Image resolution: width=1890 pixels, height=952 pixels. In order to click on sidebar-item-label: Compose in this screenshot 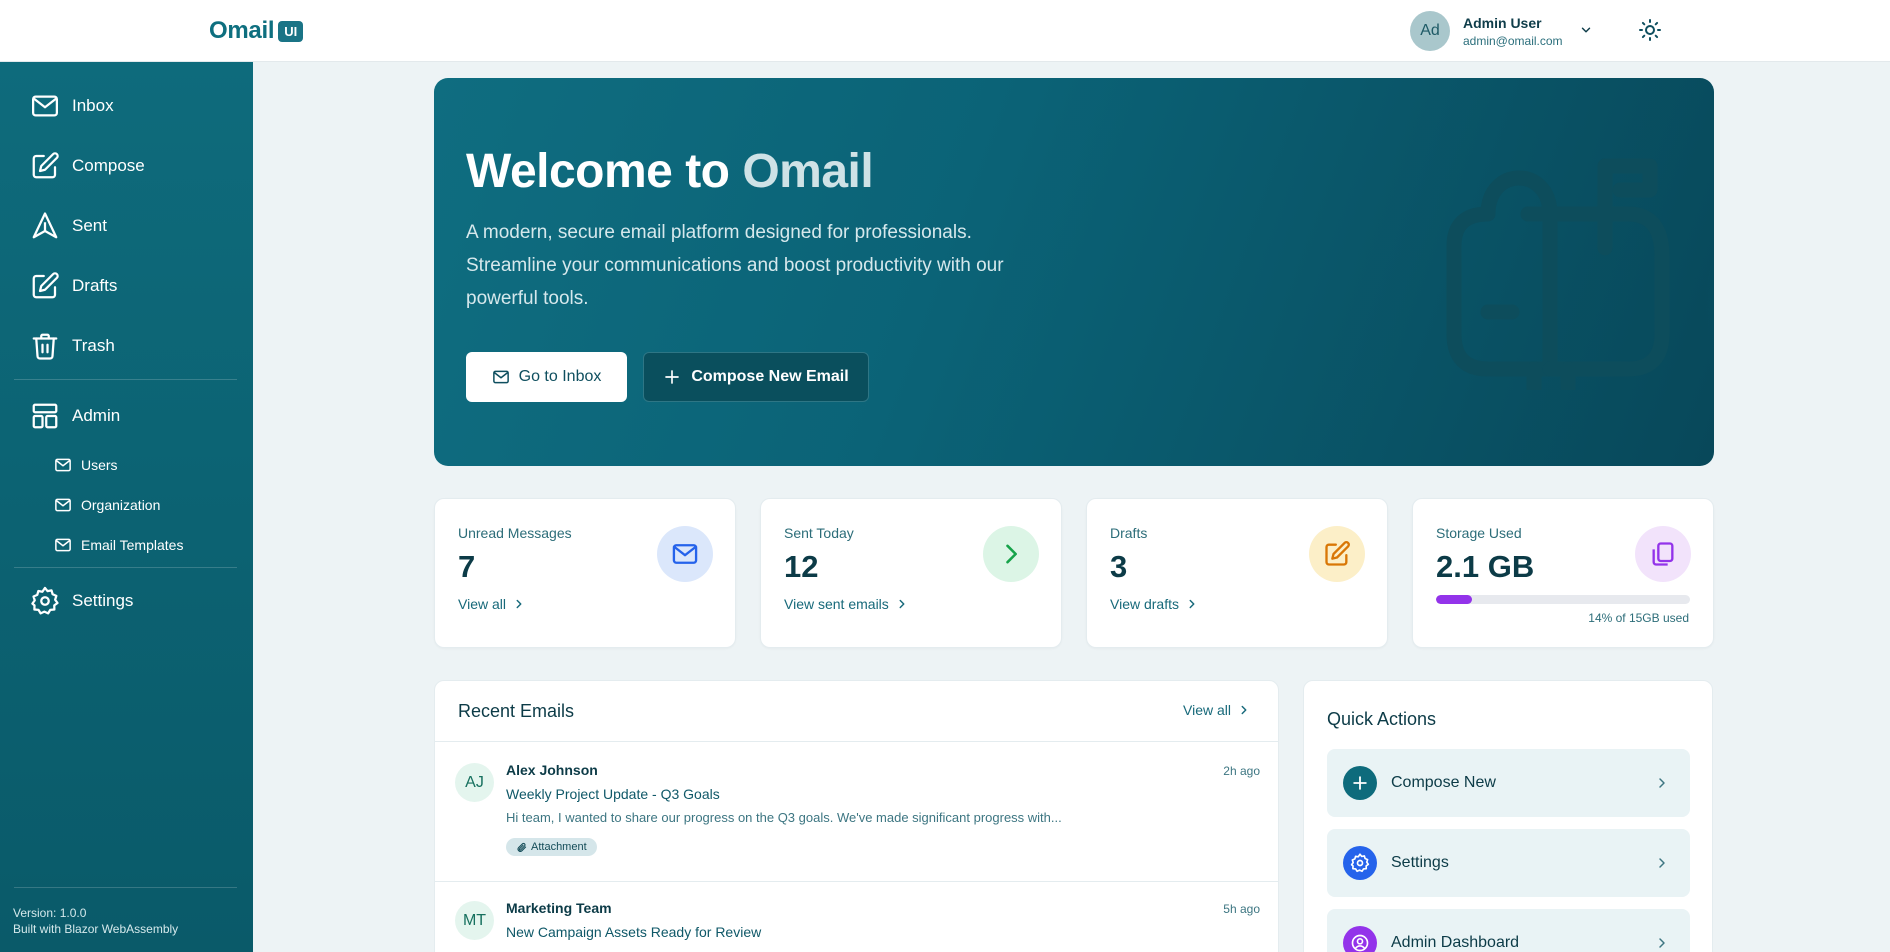, I will do `click(108, 165)`.